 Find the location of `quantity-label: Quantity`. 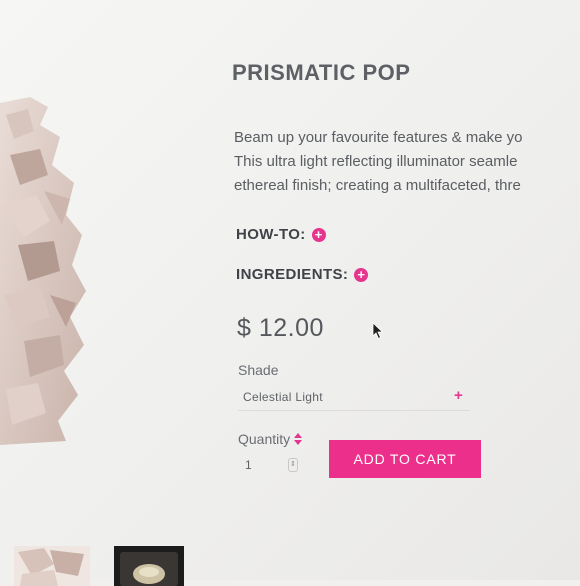

quantity-label: Quantity is located at coordinates (264, 439).